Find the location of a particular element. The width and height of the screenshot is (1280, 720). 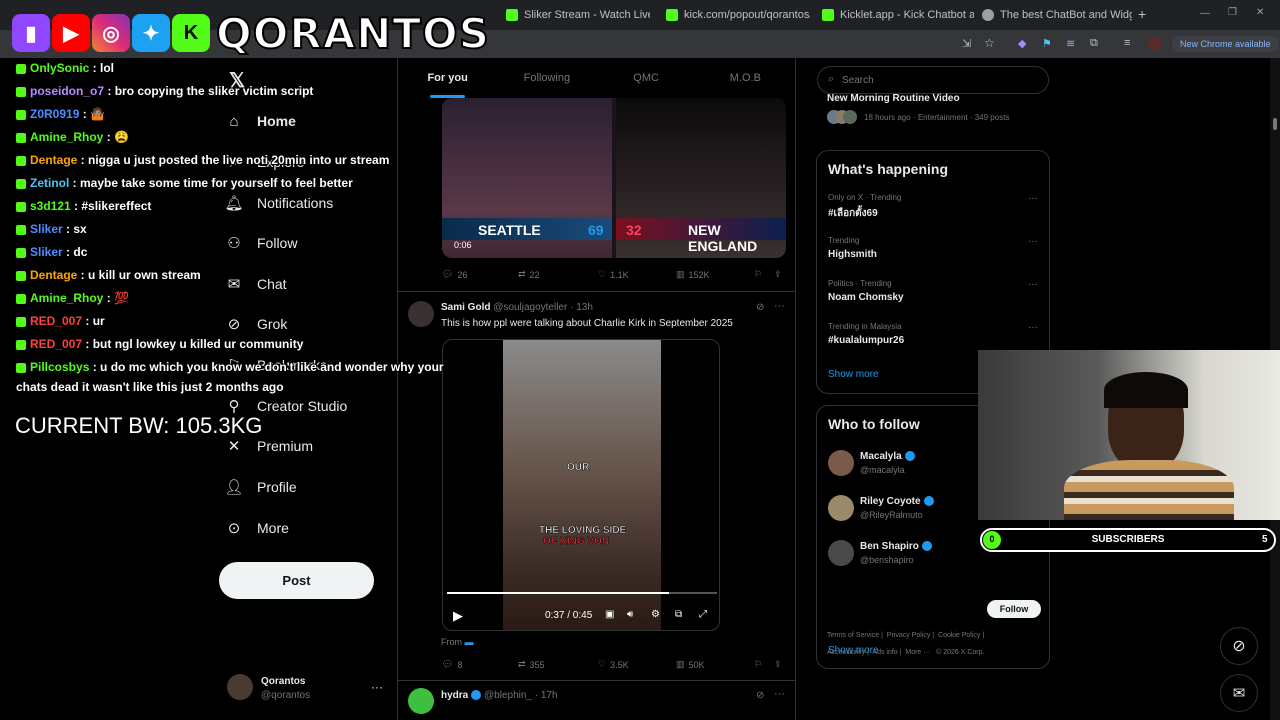

tab-following: Following is located at coordinates (546, 78).